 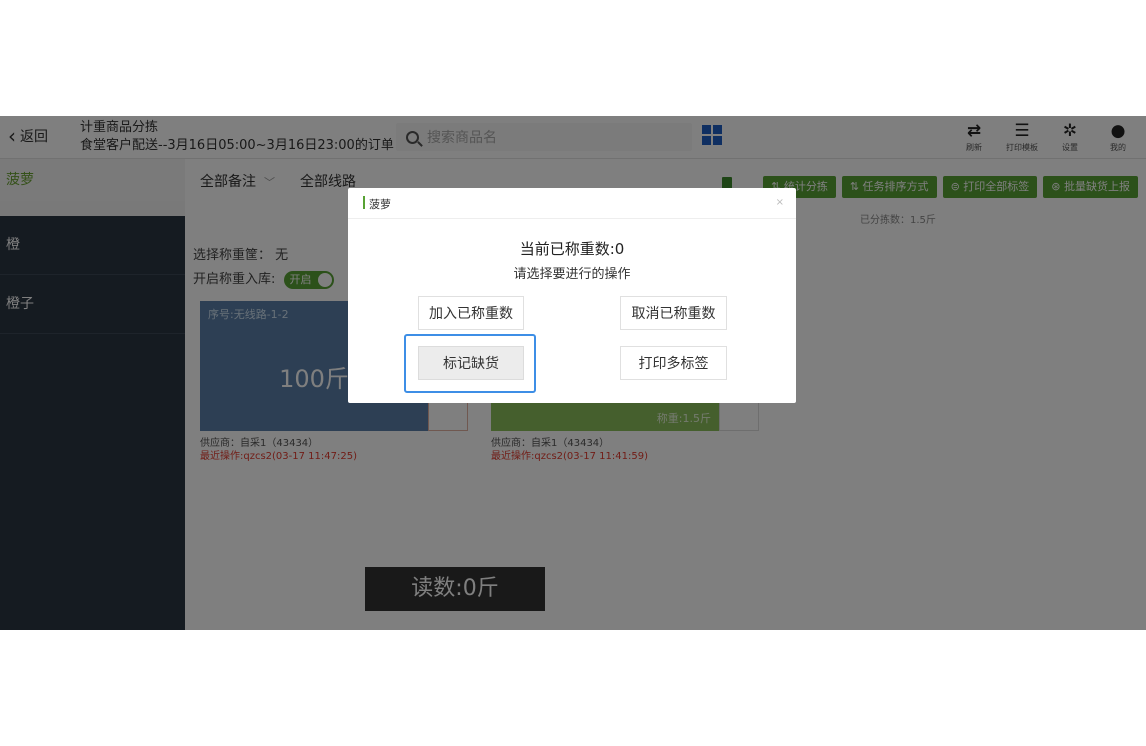 What do you see at coordinates (673, 363) in the screenshot?
I see `print-multi-label-button: 打印多标签` at bounding box center [673, 363].